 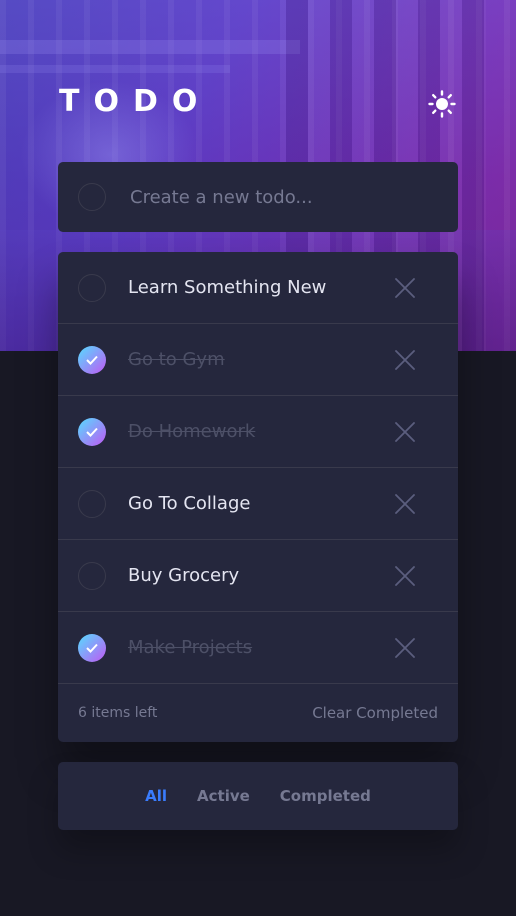 I want to click on todo-text: Go To Collage, so click(x=260, y=503).